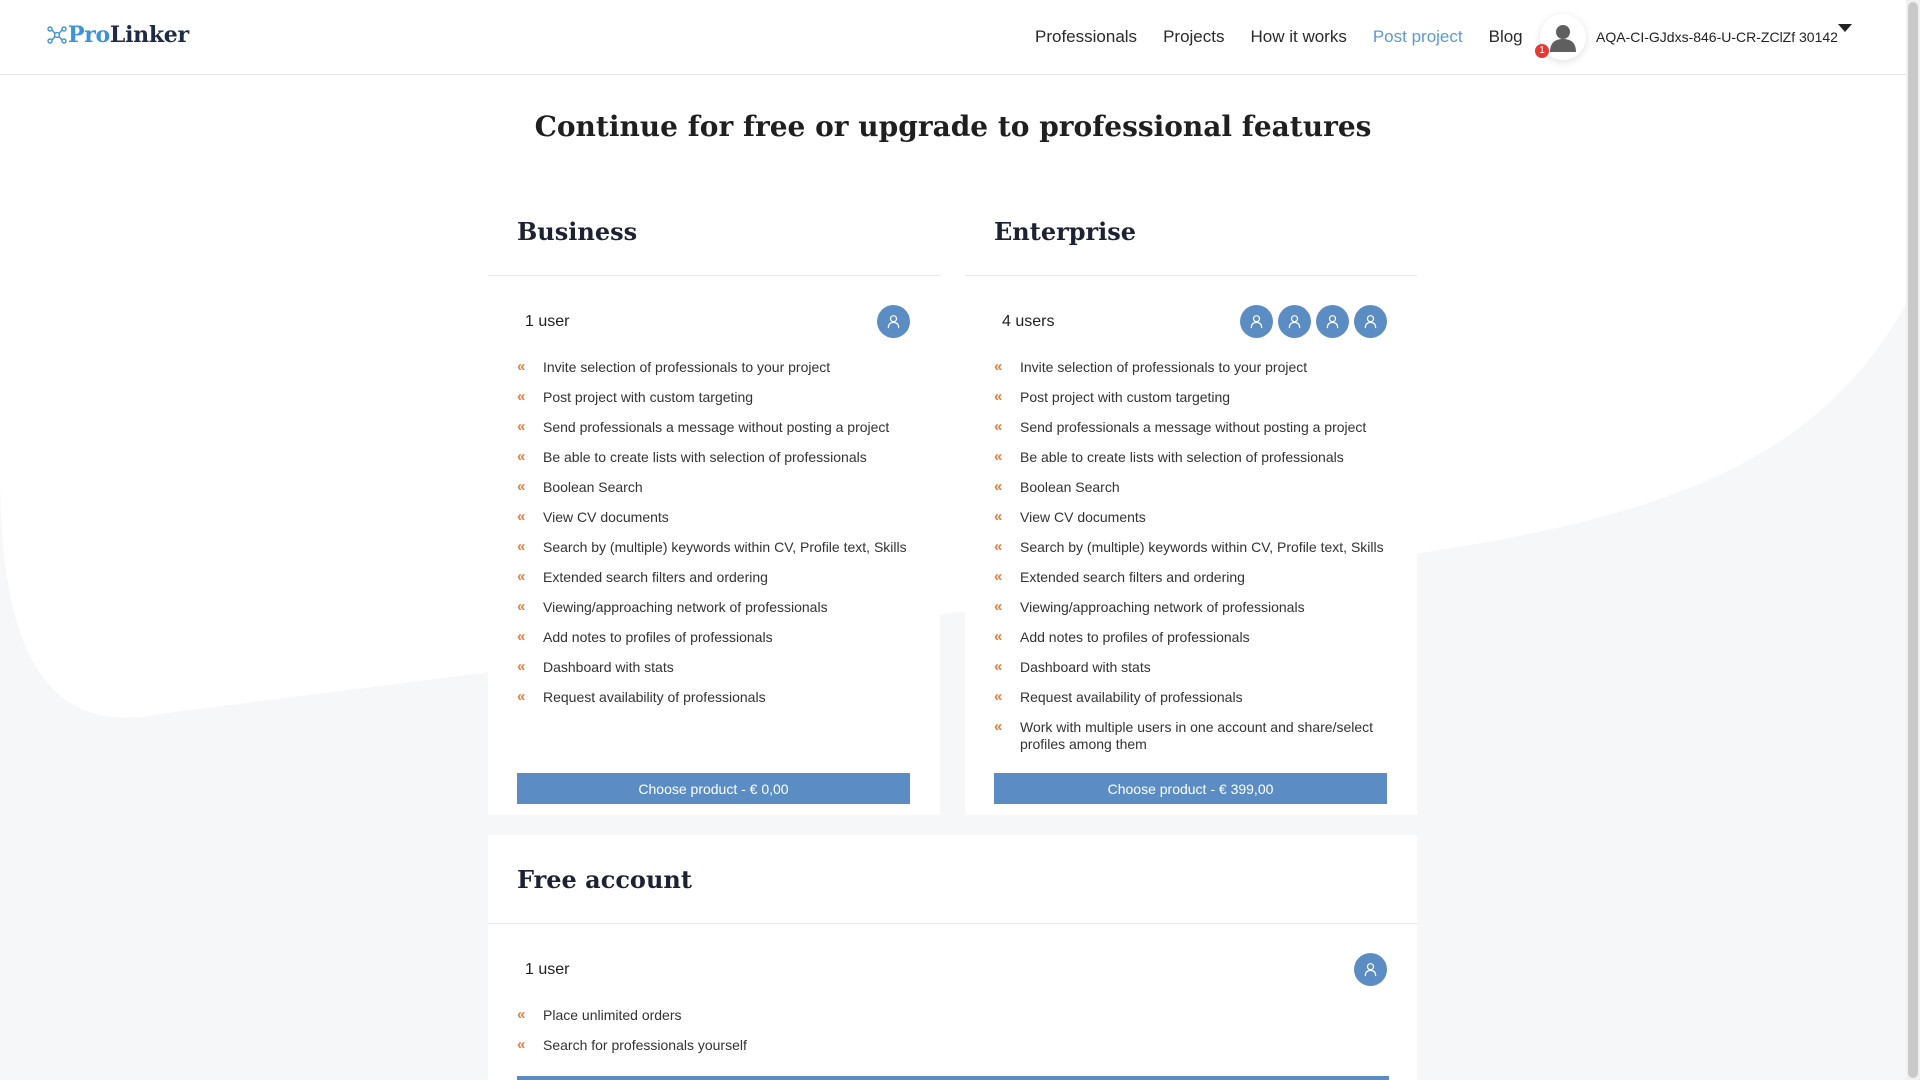 Image resolution: width=1920 pixels, height=1080 pixels. Describe the element at coordinates (1418, 37) in the screenshot. I see `nav-post-project: Post project` at that location.